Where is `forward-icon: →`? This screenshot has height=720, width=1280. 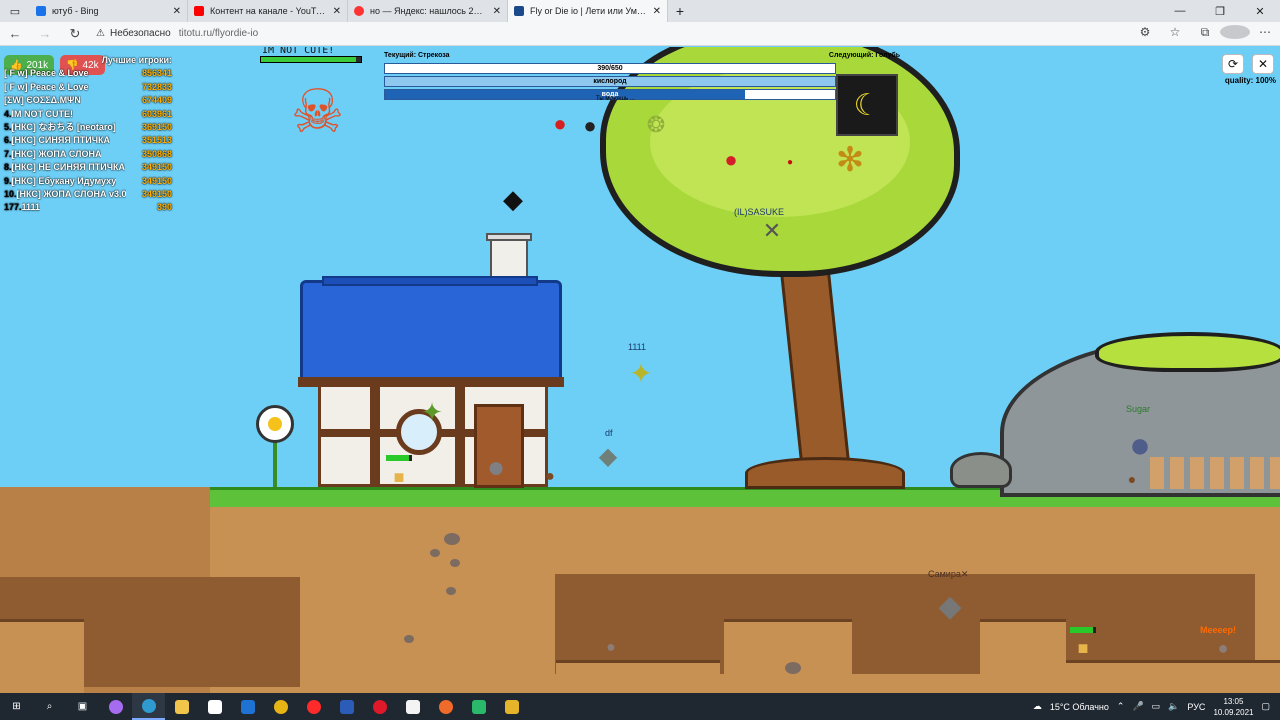 forward-icon: → is located at coordinates (45, 33).